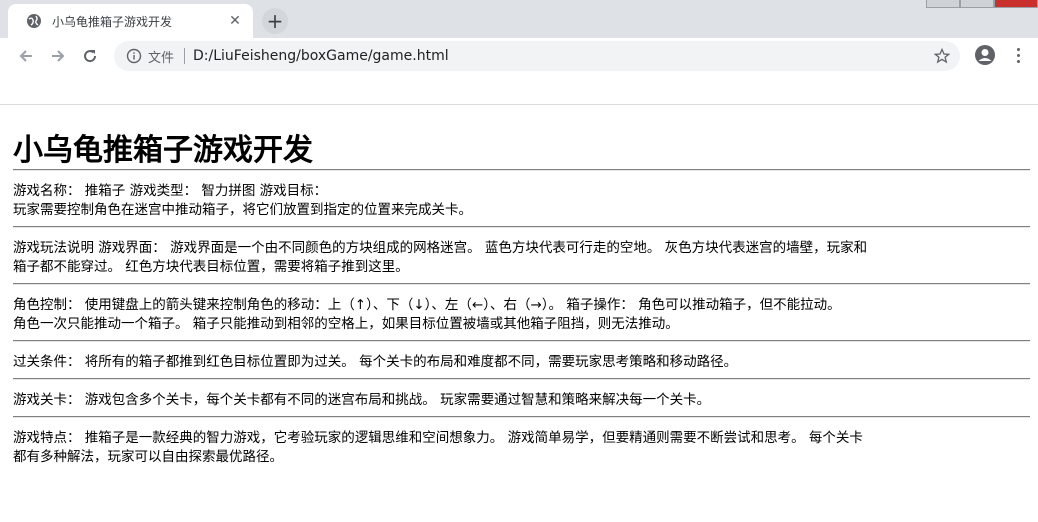  Describe the element at coordinates (1018, 55) in the screenshot. I see `more-menu-icon` at that location.